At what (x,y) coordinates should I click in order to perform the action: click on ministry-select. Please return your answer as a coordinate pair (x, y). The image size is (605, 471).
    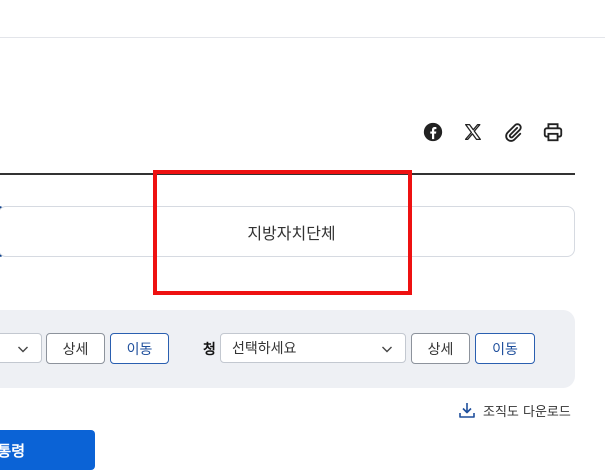
    Looking at the image, I should click on (21, 348).